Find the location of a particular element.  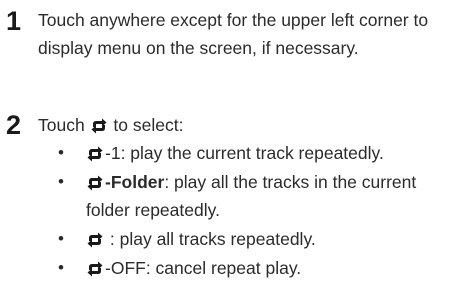

step-text: Touch to select: is located at coordinates (248, 125).